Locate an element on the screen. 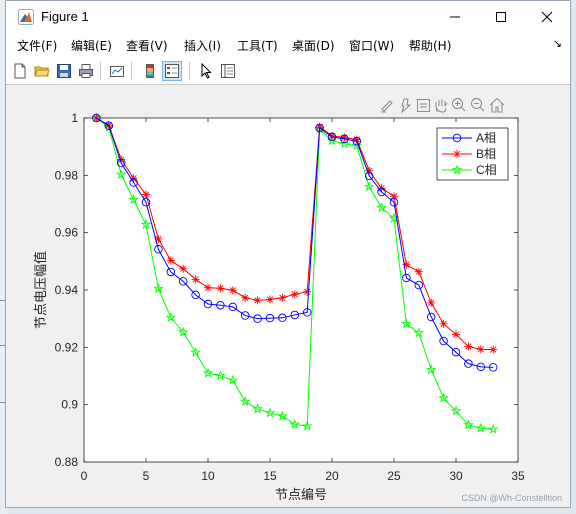 The image size is (576, 514). open-file-button is located at coordinates (42, 71).